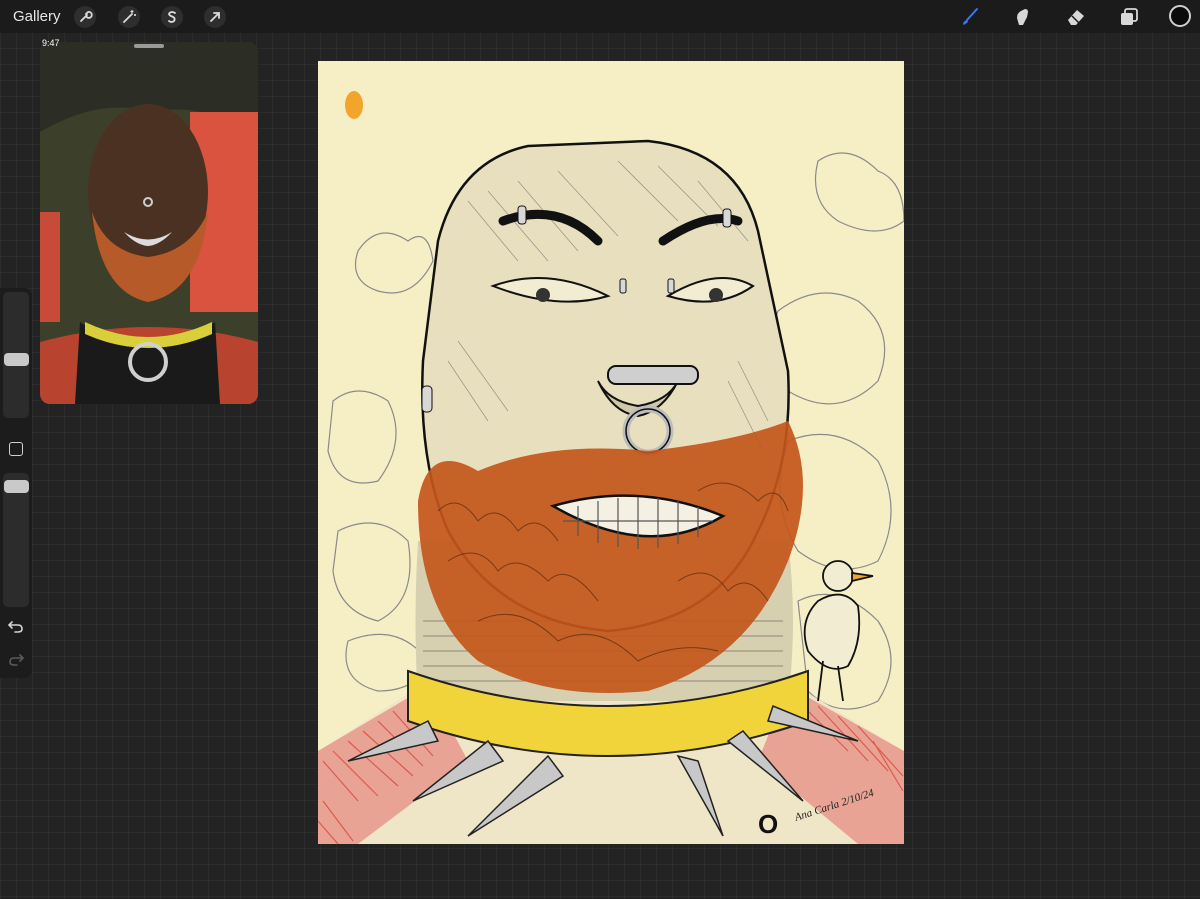  I want to click on arrow-cursor-icon, so click(215, 17).